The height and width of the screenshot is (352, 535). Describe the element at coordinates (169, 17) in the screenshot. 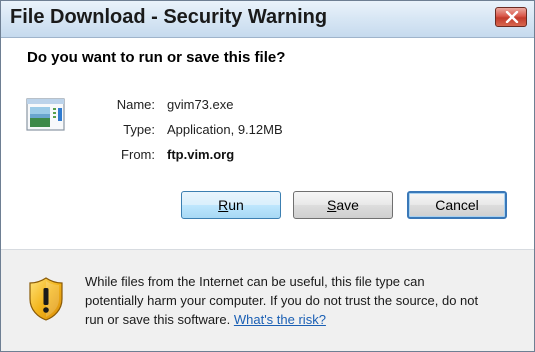

I see `window-title: File Download - Security Warning` at that location.